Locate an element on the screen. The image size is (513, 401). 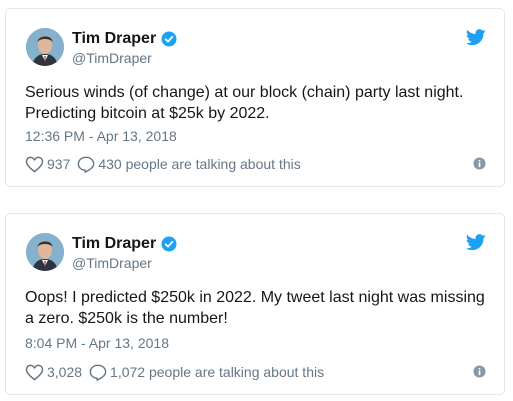
tweet-timestamp: 8:04 PM - Apr 13, 2018 is located at coordinates (97, 343).